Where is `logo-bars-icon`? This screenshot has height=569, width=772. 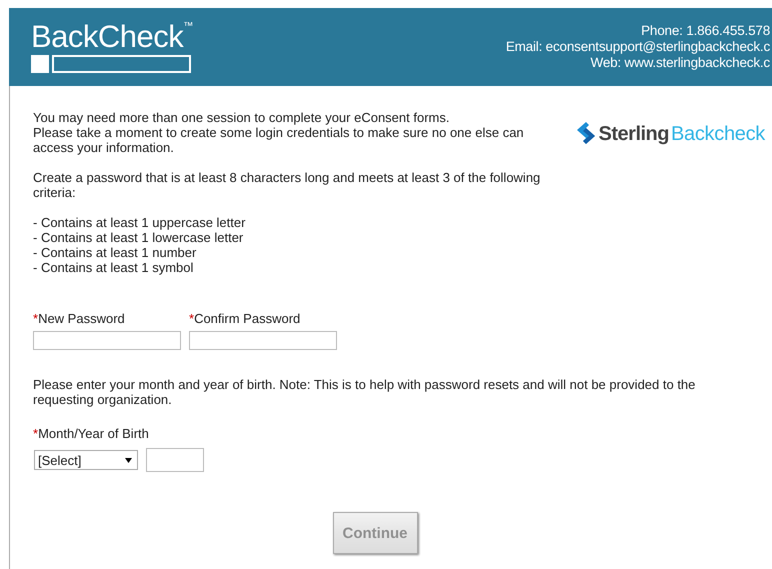 logo-bars-icon is located at coordinates (111, 64).